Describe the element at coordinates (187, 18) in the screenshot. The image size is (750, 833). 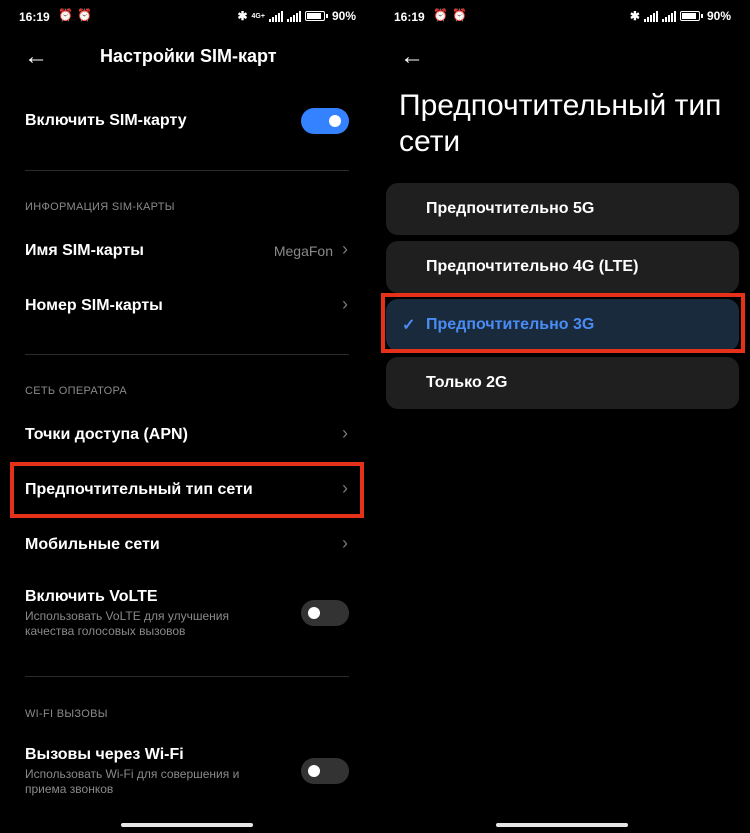
I see `status-bar: 16:19 ⏰ ⏰ ✱ 4G+ 90%` at that location.